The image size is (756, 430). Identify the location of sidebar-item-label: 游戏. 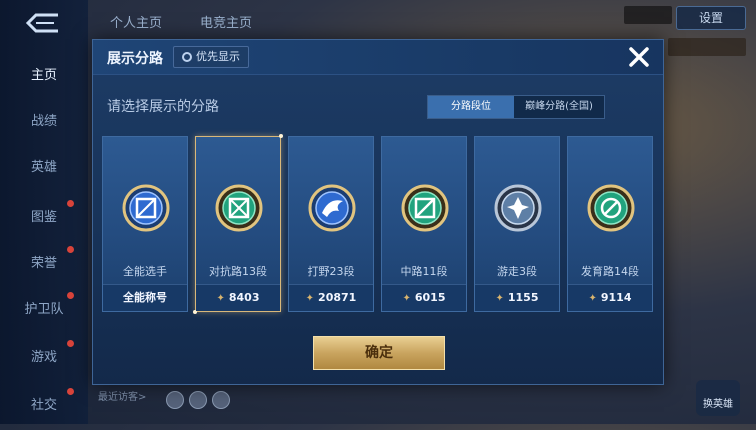
(43, 357).